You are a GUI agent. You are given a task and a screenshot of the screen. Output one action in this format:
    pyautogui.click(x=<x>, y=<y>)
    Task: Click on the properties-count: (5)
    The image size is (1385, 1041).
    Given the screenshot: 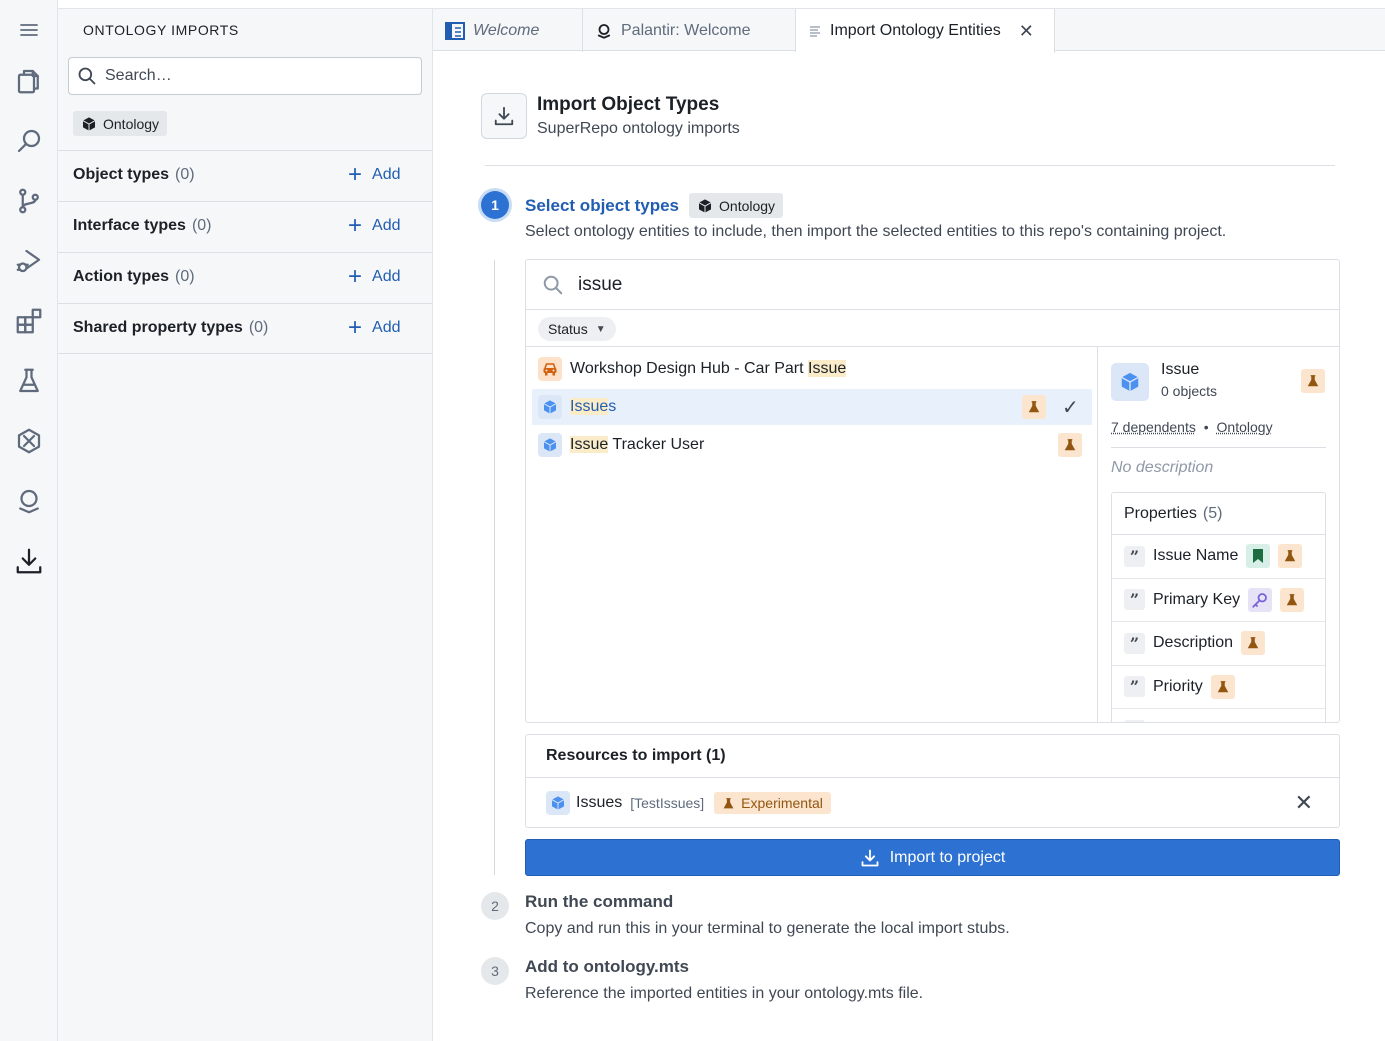 What is the action you would take?
    pyautogui.click(x=1212, y=513)
    